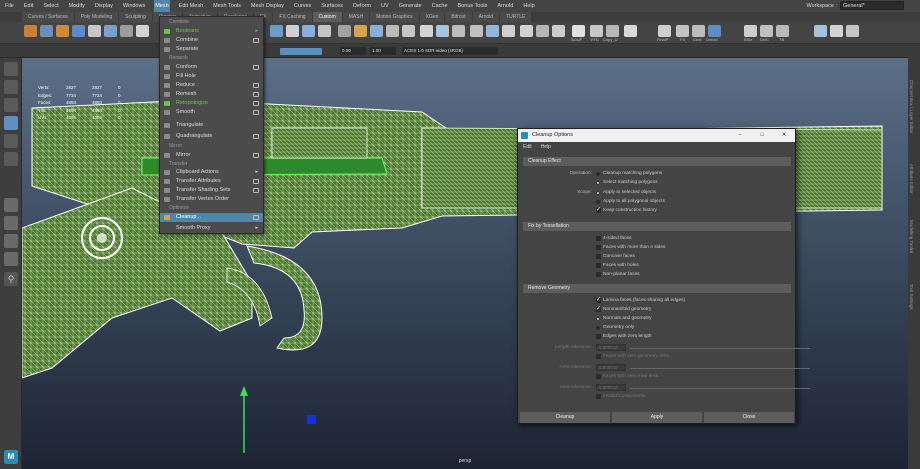 Image resolution: width=920 pixels, height=469 pixels. Describe the element at coordinates (615, 327) in the screenshot. I see `radio-geometry-only: Geometry only` at that location.